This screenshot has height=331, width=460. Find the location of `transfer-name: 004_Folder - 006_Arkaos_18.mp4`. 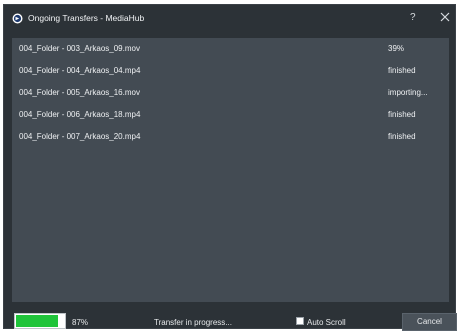

transfer-name: 004_Folder - 006_Arkaos_18.mp4 is located at coordinates (80, 114).